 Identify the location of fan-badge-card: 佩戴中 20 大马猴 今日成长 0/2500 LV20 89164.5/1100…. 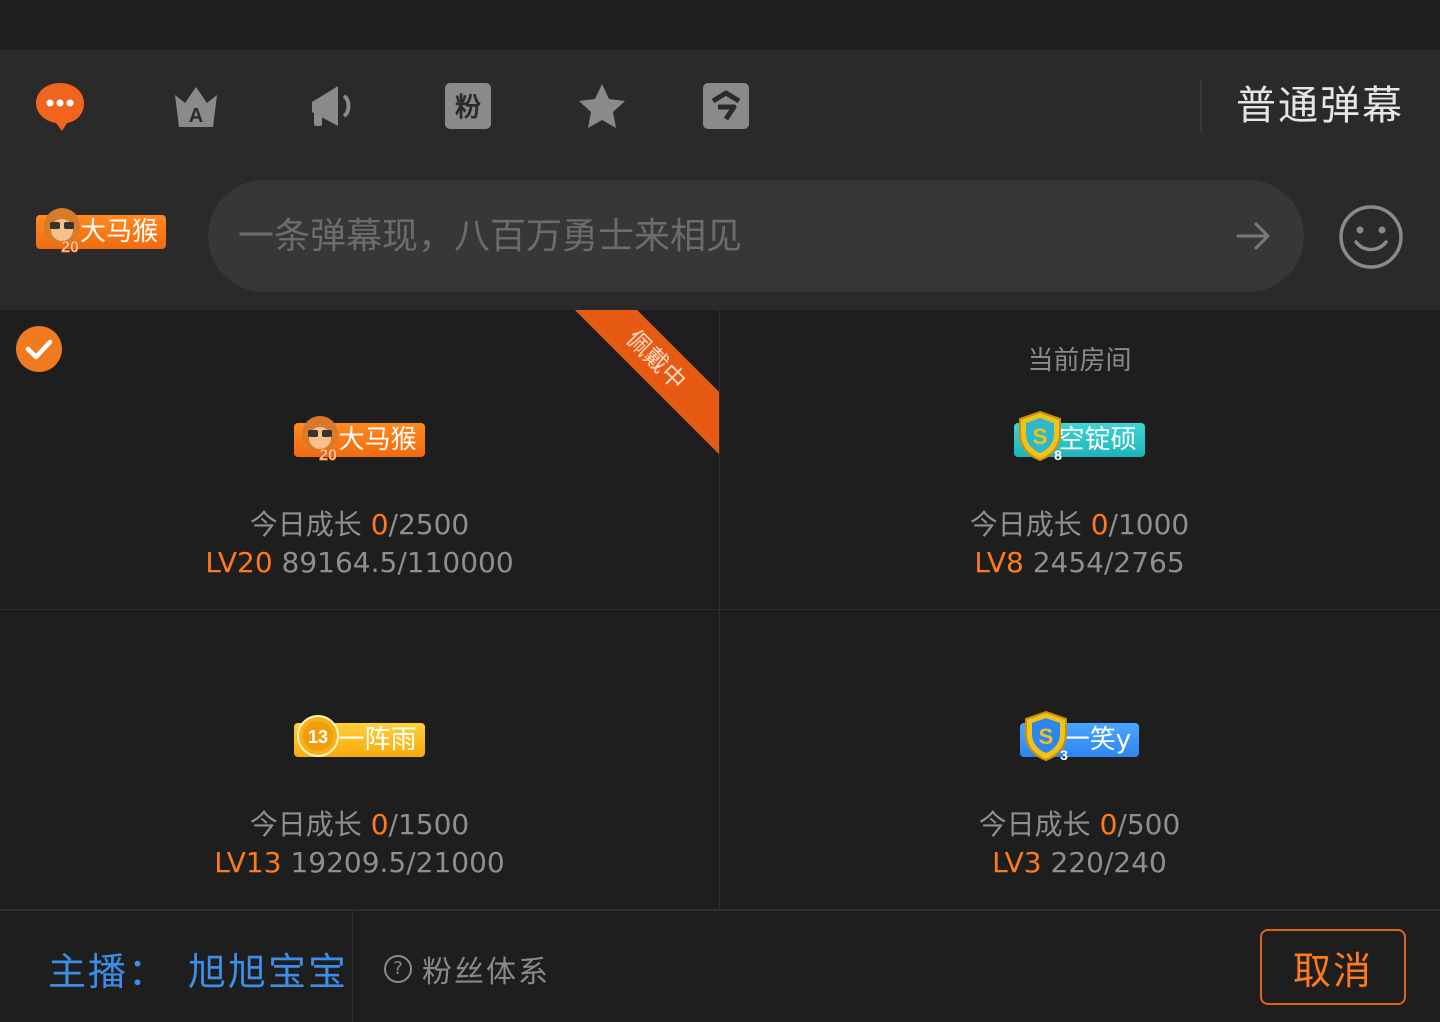
(359, 459).